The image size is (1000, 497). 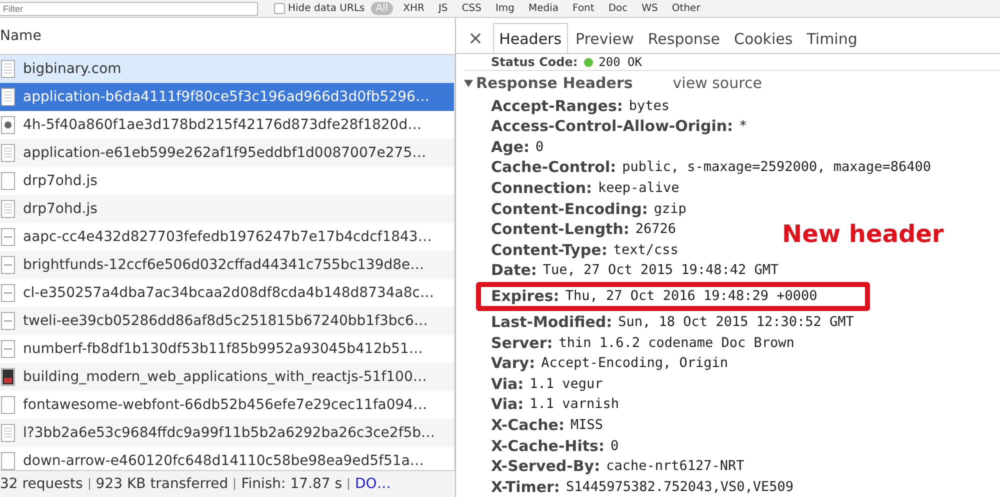 What do you see at coordinates (763, 38) in the screenshot?
I see `tab: Cookies` at bounding box center [763, 38].